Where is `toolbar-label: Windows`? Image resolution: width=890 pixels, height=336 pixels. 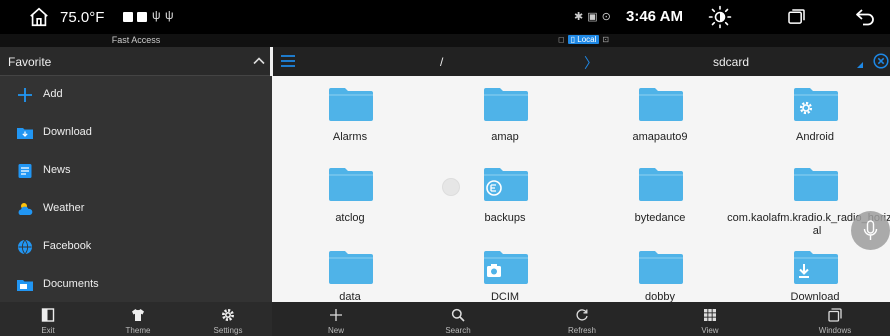
toolbar-label: Windows is located at coordinates (835, 330).